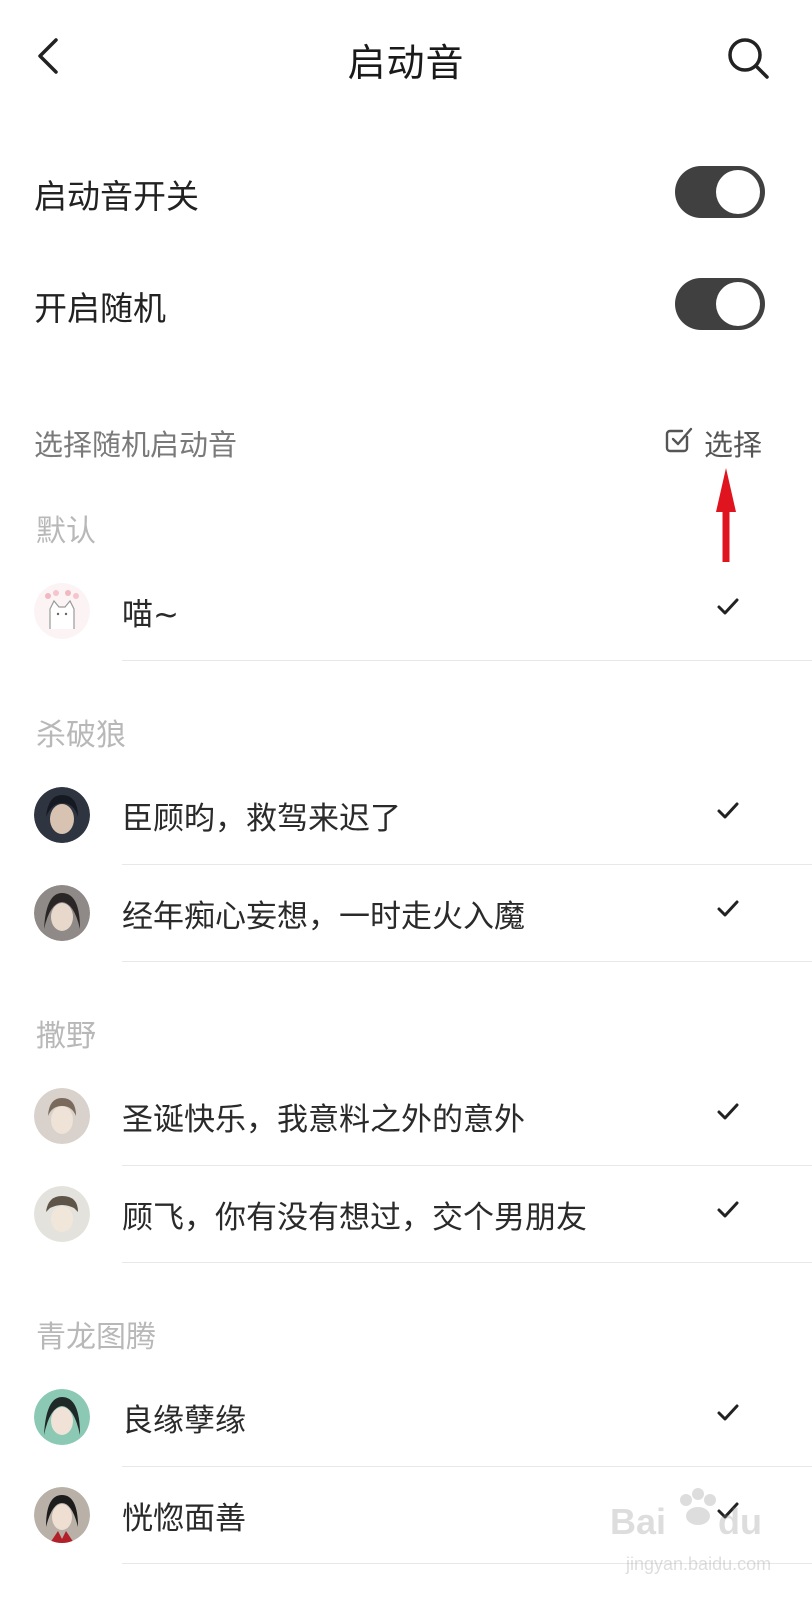  What do you see at coordinates (638, 1521) in the screenshot?
I see `svg-text: Bai` at bounding box center [638, 1521].